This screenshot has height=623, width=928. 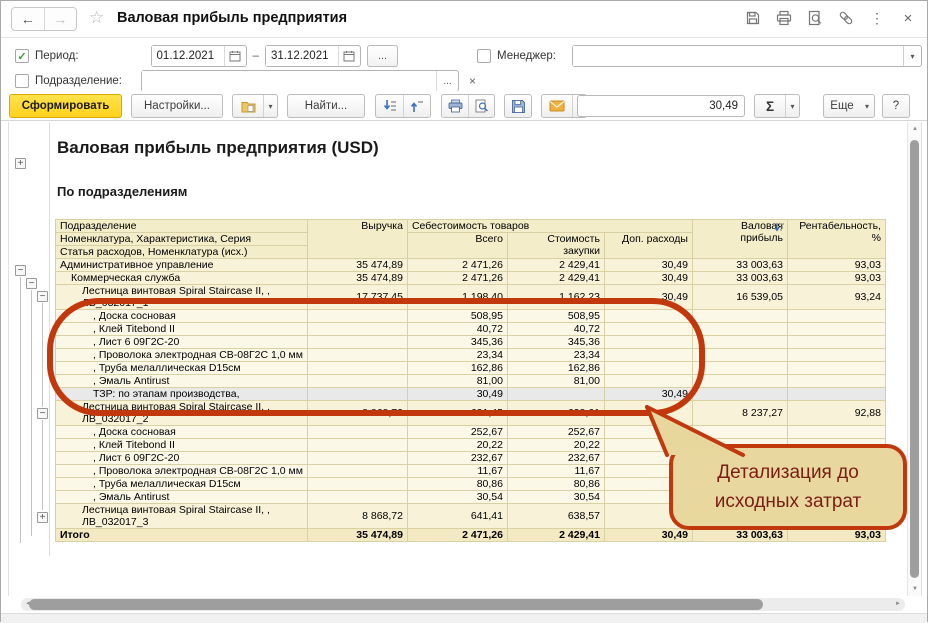 What do you see at coordinates (22, 81) in the screenshot?
I see `department-checkbox` at bounding box center [22, 81].